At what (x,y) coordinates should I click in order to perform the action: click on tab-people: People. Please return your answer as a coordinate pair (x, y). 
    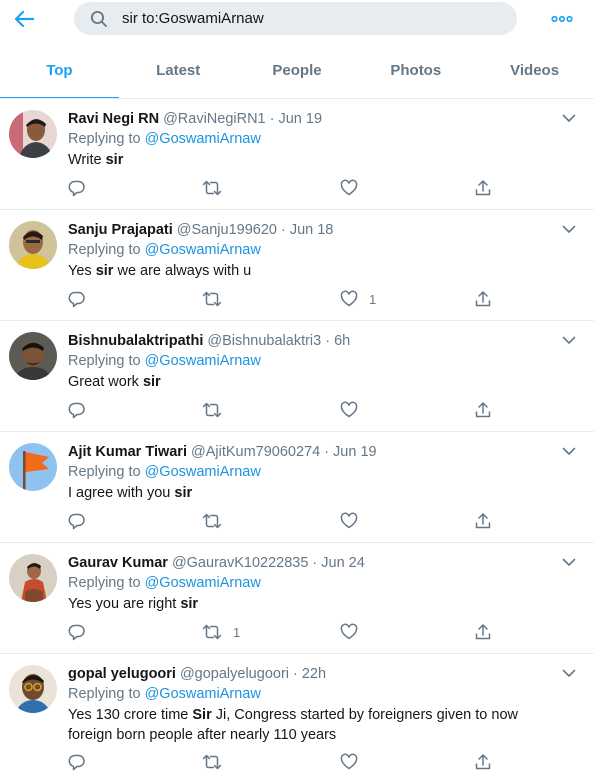
    Looking at the image, I should click on (297, 74).